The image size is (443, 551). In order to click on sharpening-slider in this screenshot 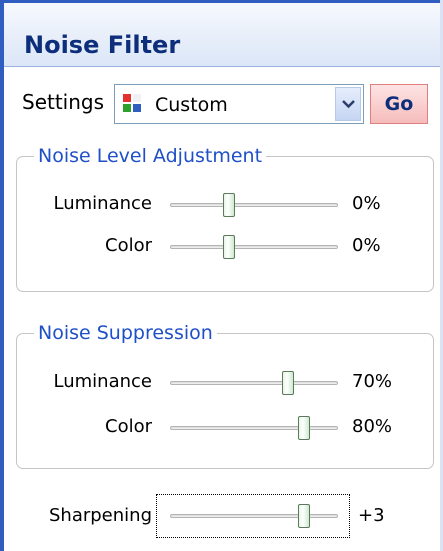, I will do `click(254, 516)`.